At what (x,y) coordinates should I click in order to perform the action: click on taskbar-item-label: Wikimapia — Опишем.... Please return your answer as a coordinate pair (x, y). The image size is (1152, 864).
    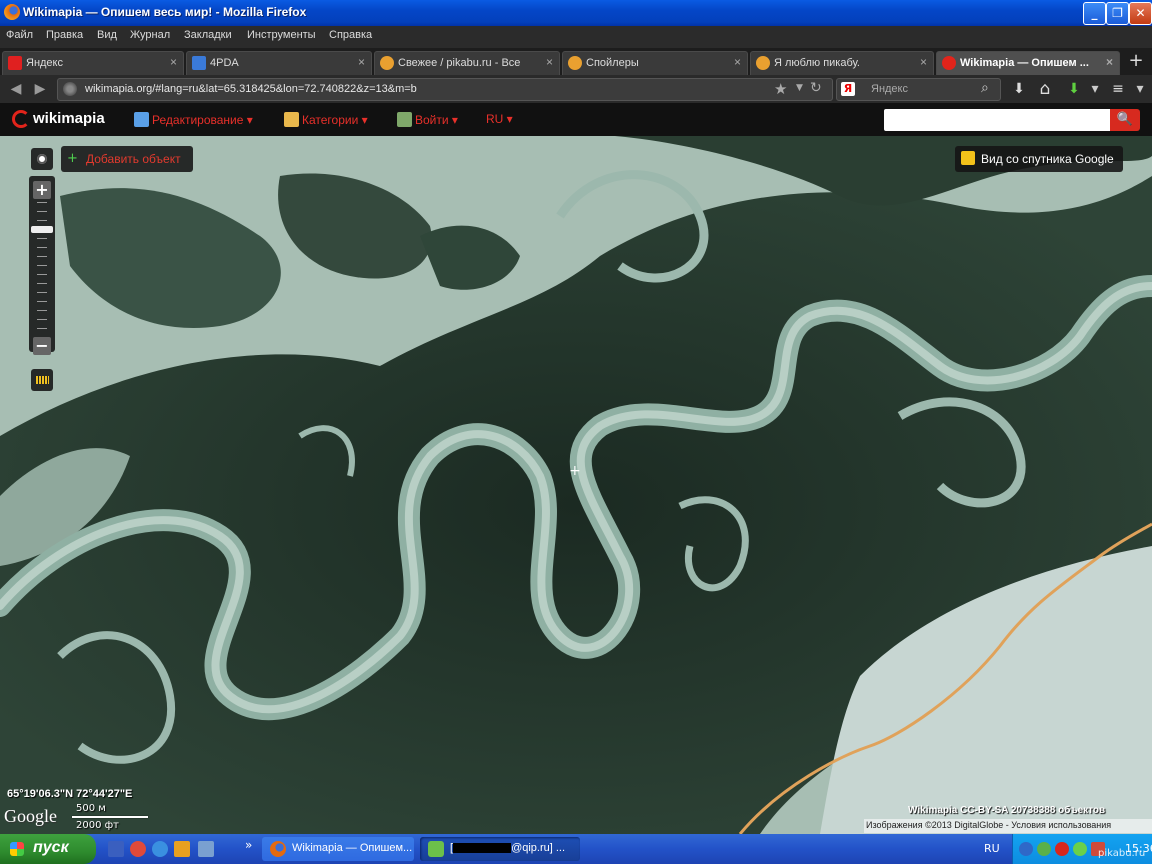
    Looking at the image, I should click on (352, 848).